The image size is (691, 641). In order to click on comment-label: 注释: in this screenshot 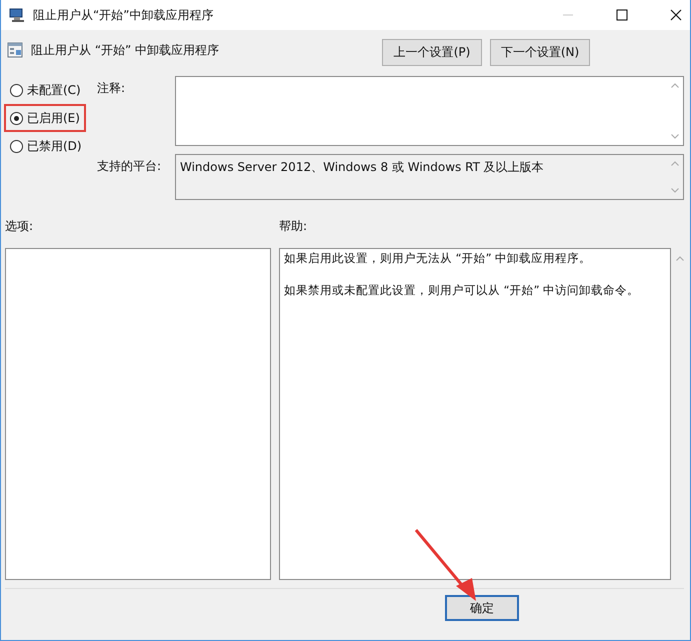, I will do `click(111, 88)`.